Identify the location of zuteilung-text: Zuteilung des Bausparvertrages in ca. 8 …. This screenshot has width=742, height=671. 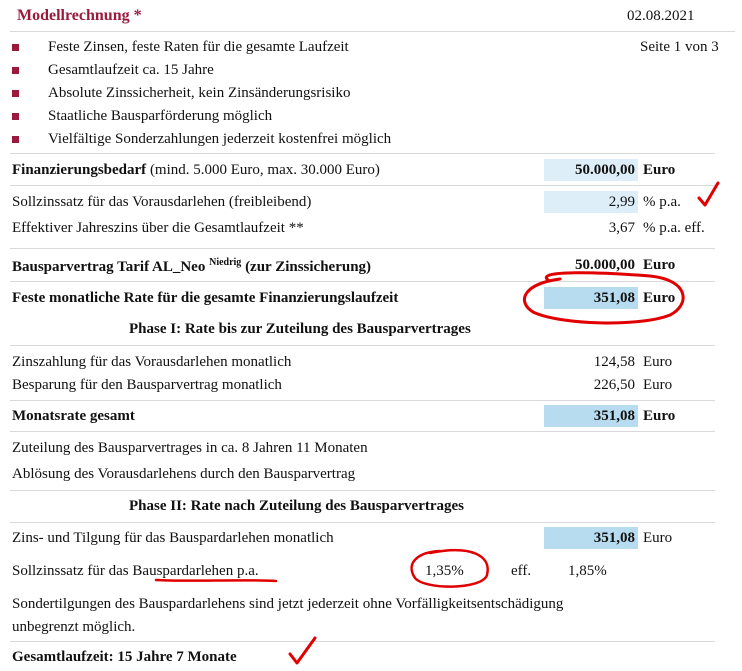
(190, 448).